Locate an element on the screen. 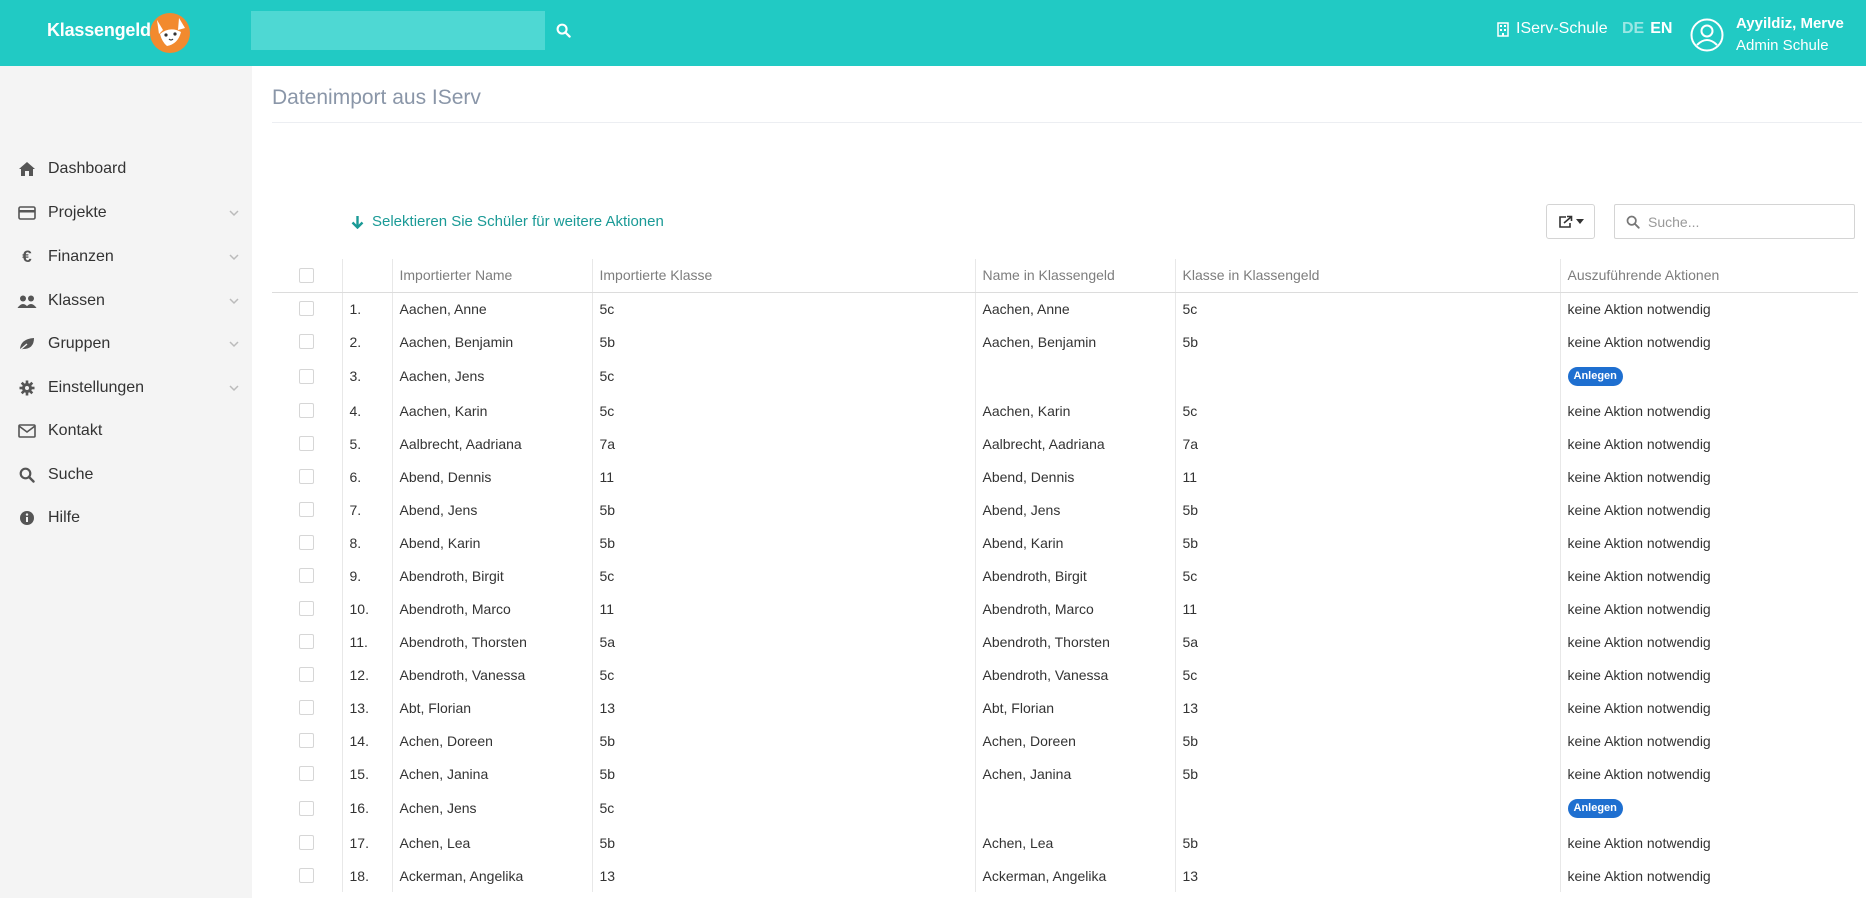 This screenshot has height=898, width=1866. brand-name: Klassengeld is located at coordinates (99, 30).